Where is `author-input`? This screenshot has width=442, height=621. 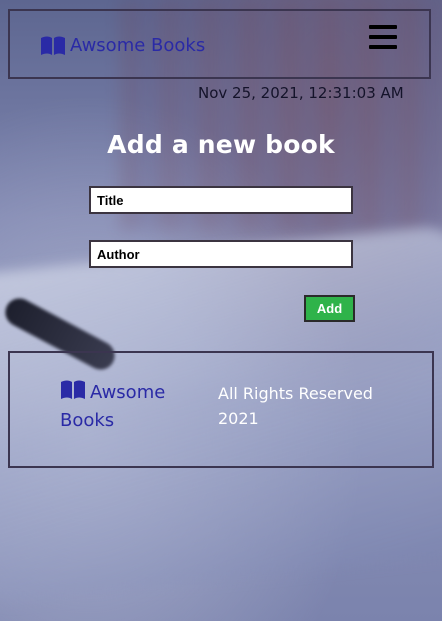
author-input is located at coordinates (221, 254).